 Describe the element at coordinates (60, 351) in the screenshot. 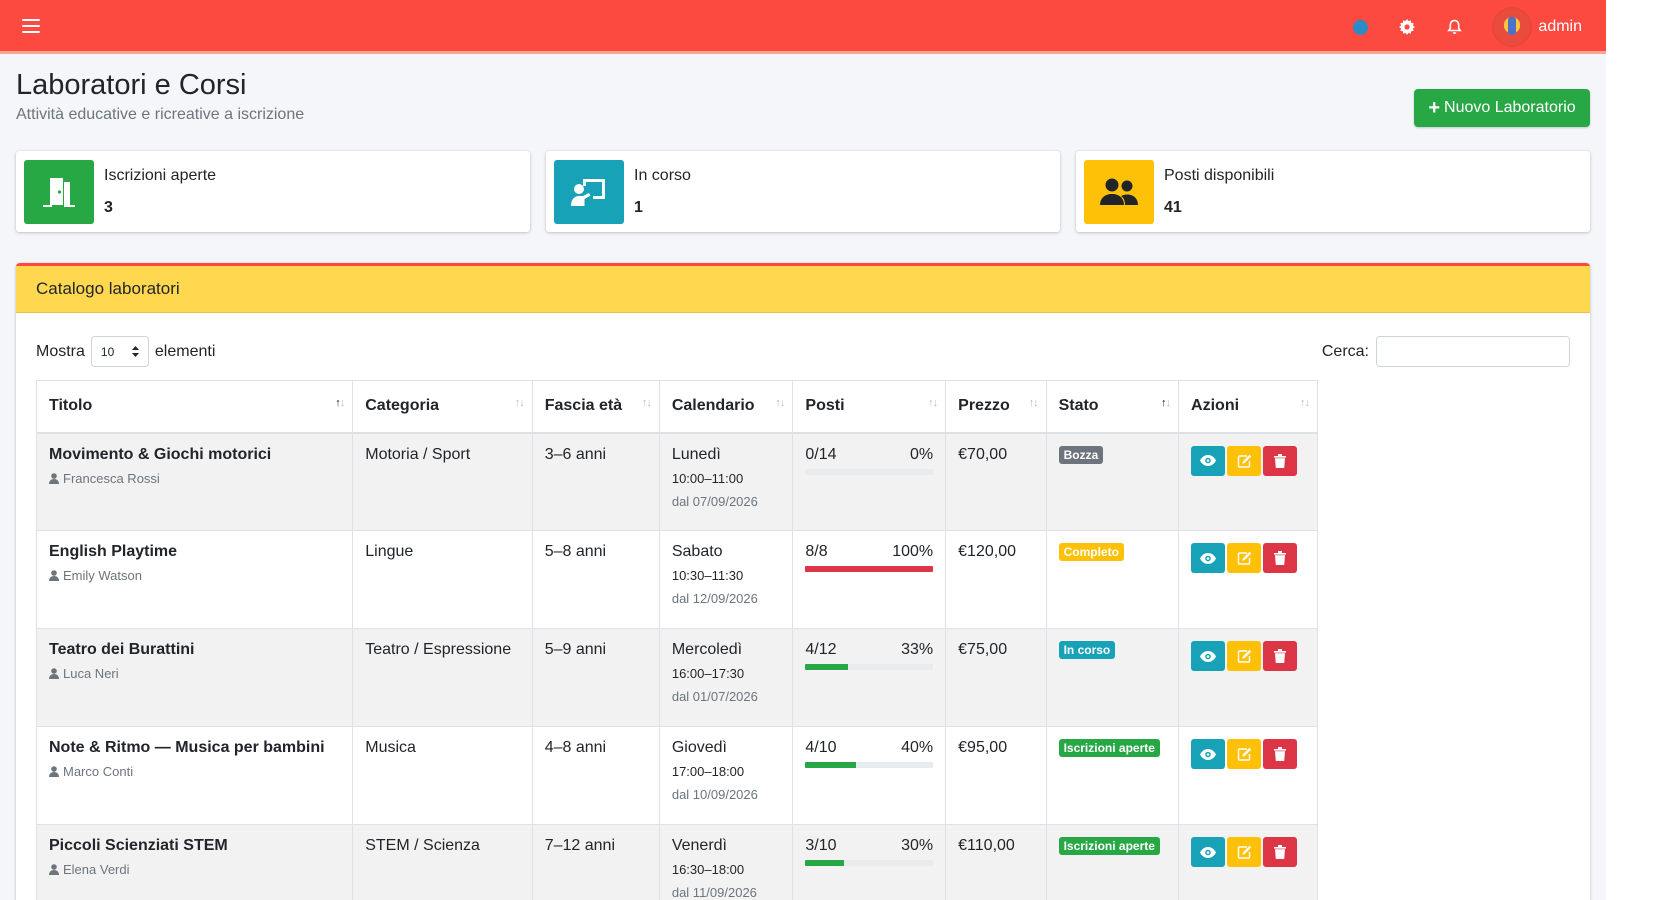

I see `page-length-prefix: Mostra` at that location.